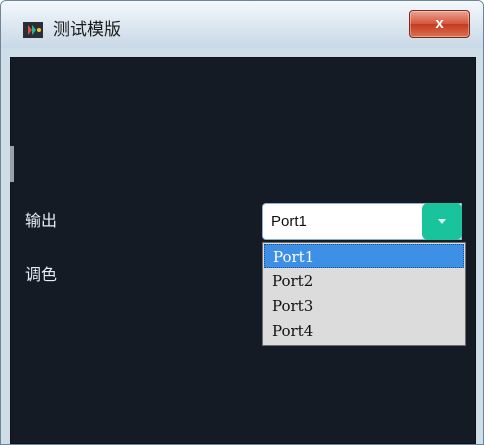  What do you see at coordinates (364, 256) in the screenshot?
I see `dropdown-option-port1: Port1` at bounding box center [364, 256].